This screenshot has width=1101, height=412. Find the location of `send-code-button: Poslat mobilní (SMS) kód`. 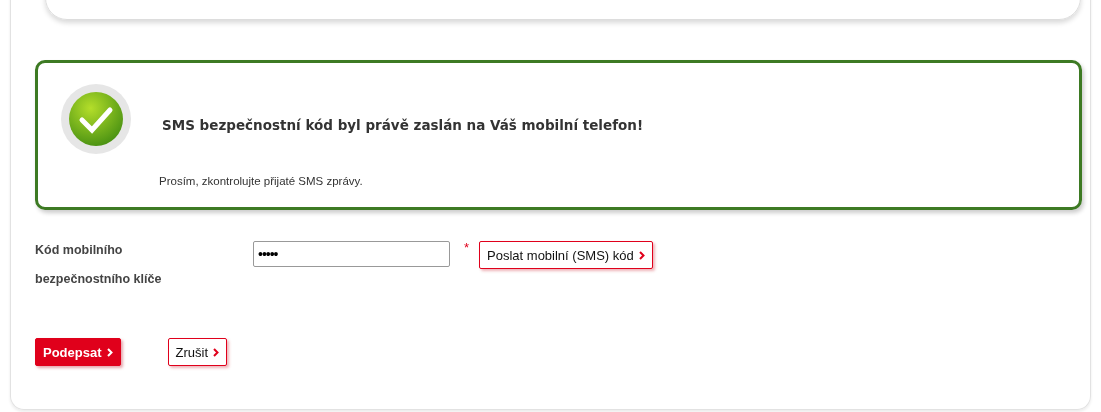

send-code-button: Poslat mobilní (SMS) kód is located at coordinates (566, 255).